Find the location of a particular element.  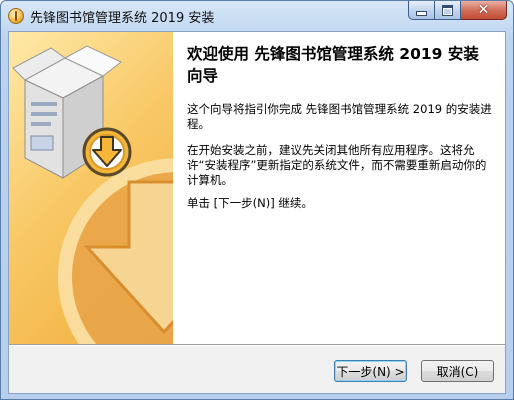

title-bar: 先锋图书馆管理系统 2019 安装 ✕ is located at coordinates (257, 16).